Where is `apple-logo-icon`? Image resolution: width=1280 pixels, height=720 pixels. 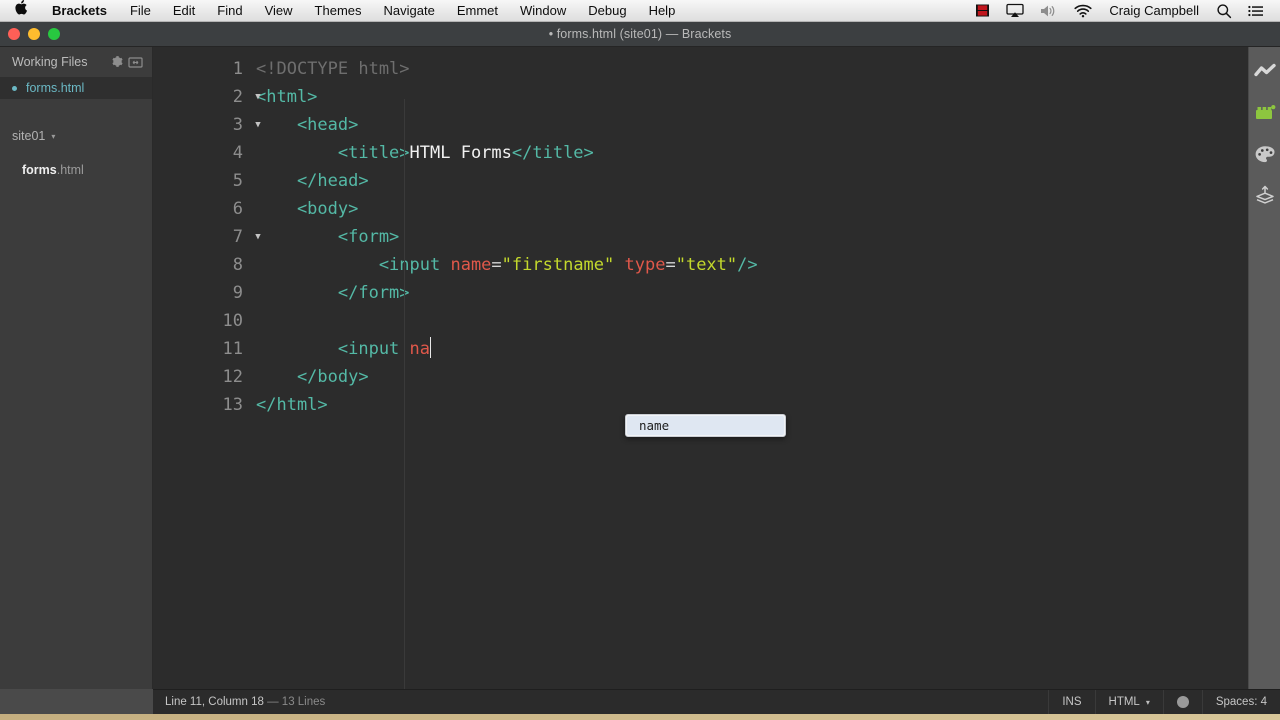
apple-logo-icon is located at coordinates (20, 11).